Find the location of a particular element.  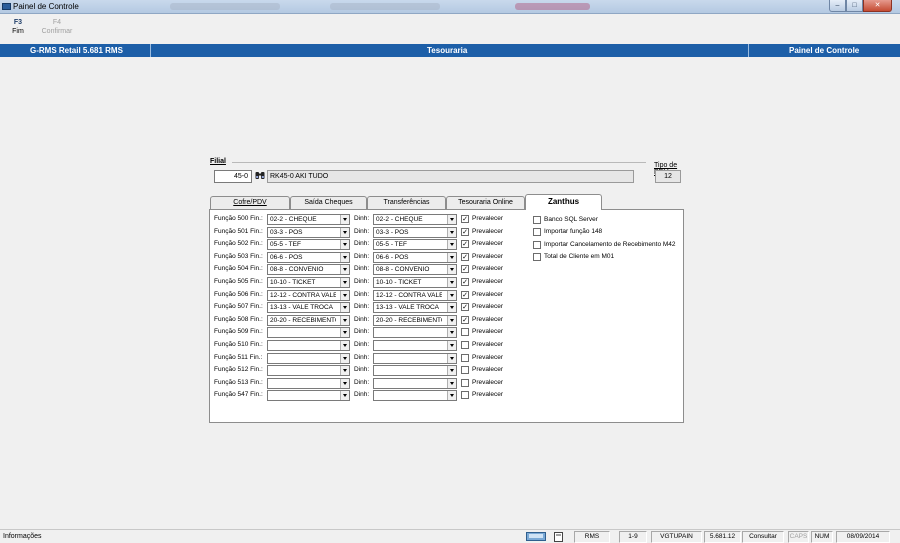

fim-button: F3 Fim is located at coordinates (18, 27).